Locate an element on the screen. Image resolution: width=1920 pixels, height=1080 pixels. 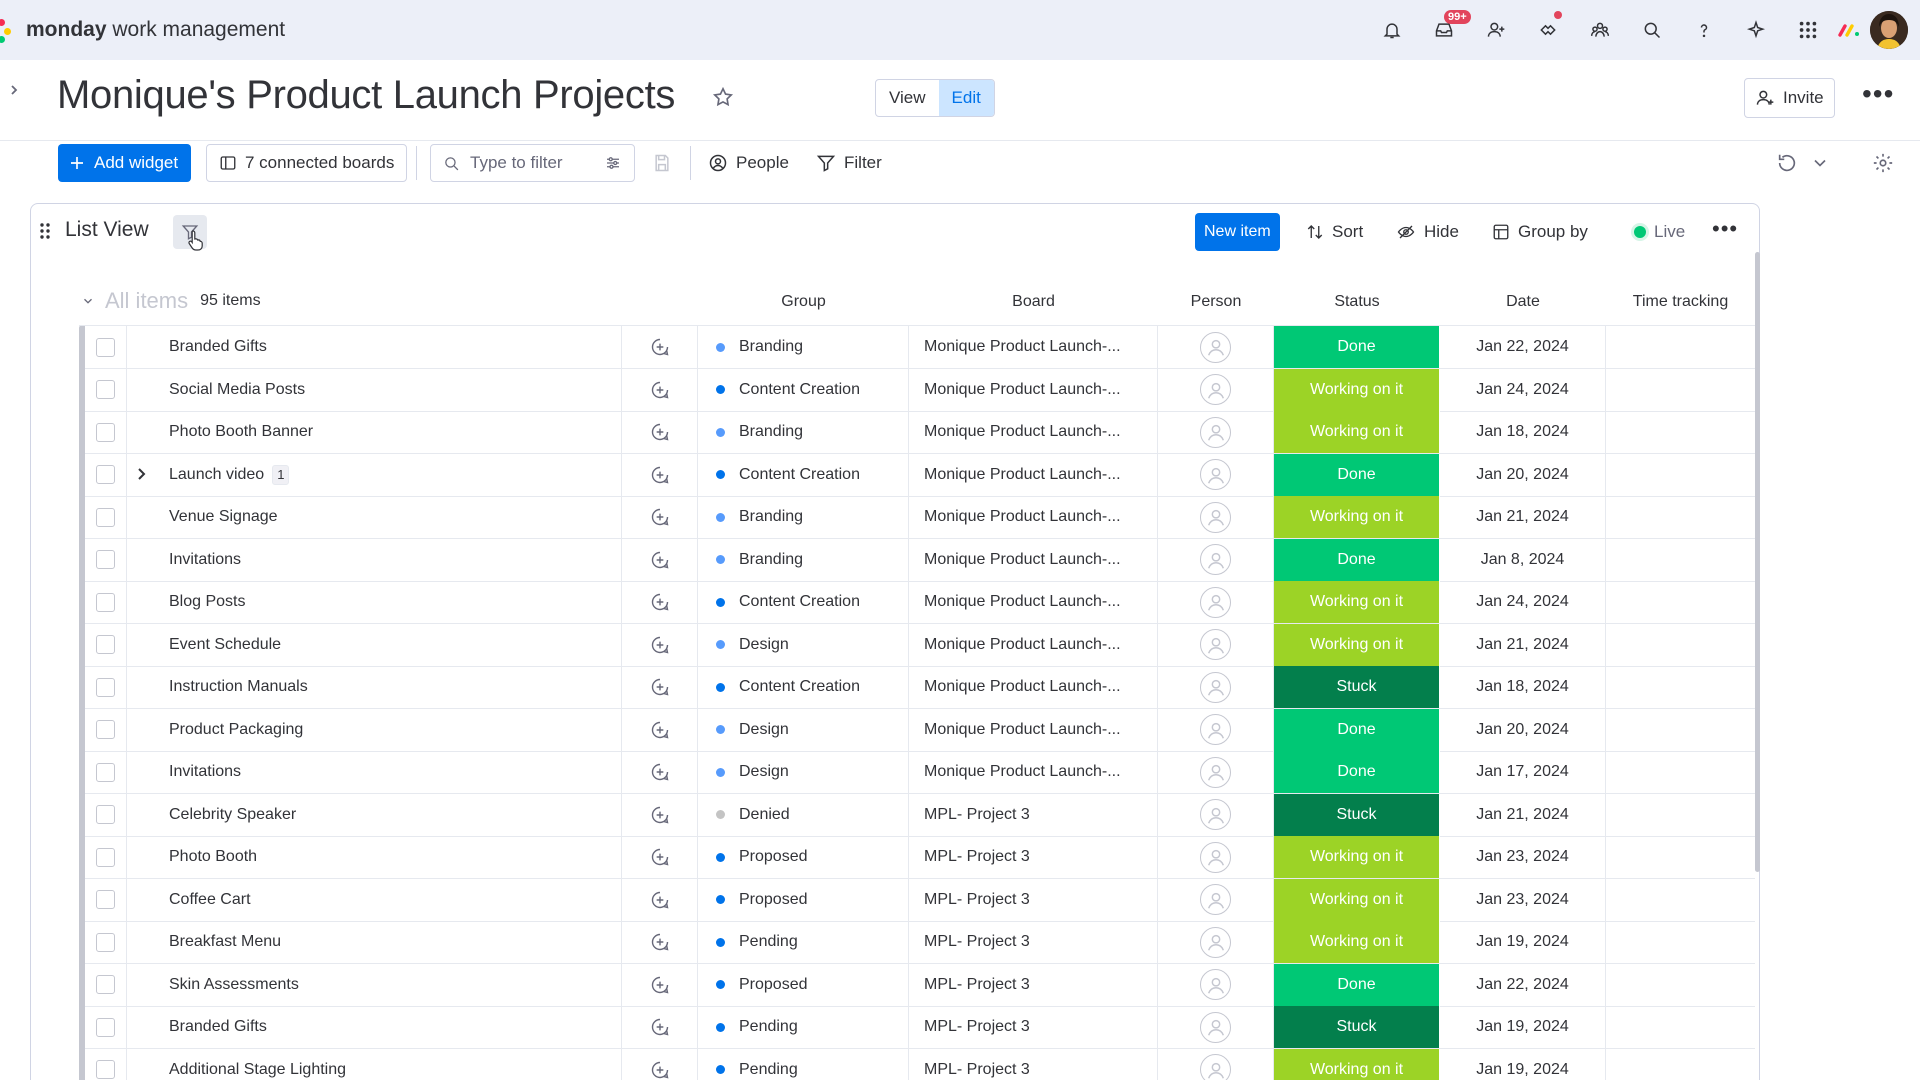
expand-subitems-chevron-icon is located at coordinates (142, 474).